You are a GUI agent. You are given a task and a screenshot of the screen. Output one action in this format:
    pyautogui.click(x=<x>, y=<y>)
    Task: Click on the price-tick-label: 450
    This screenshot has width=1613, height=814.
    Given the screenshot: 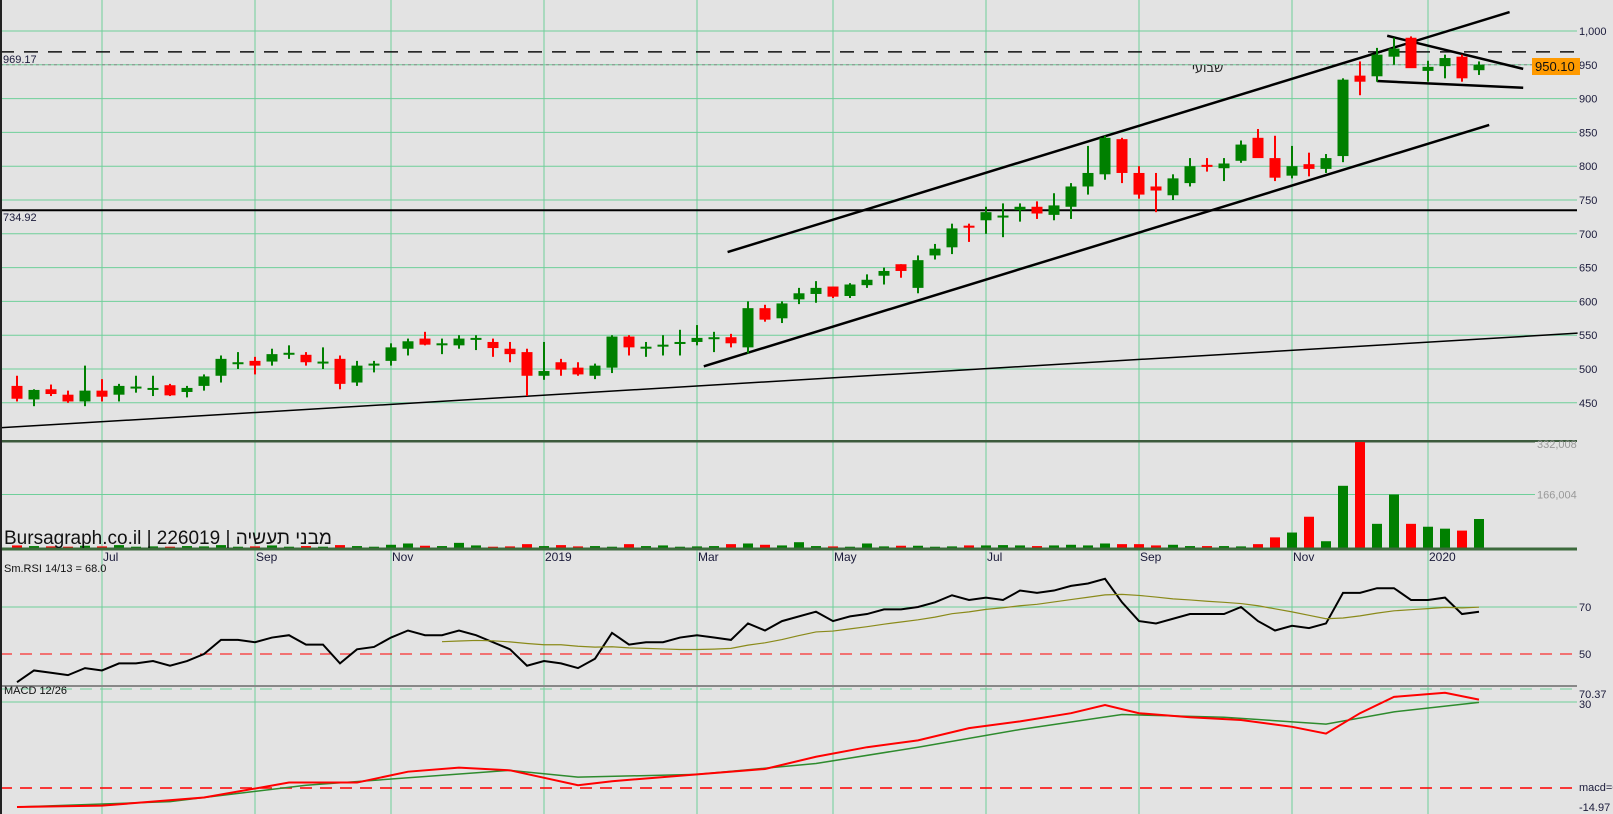 What is the action you would take?
    pyautogui.click(x=1588, y=404)
    